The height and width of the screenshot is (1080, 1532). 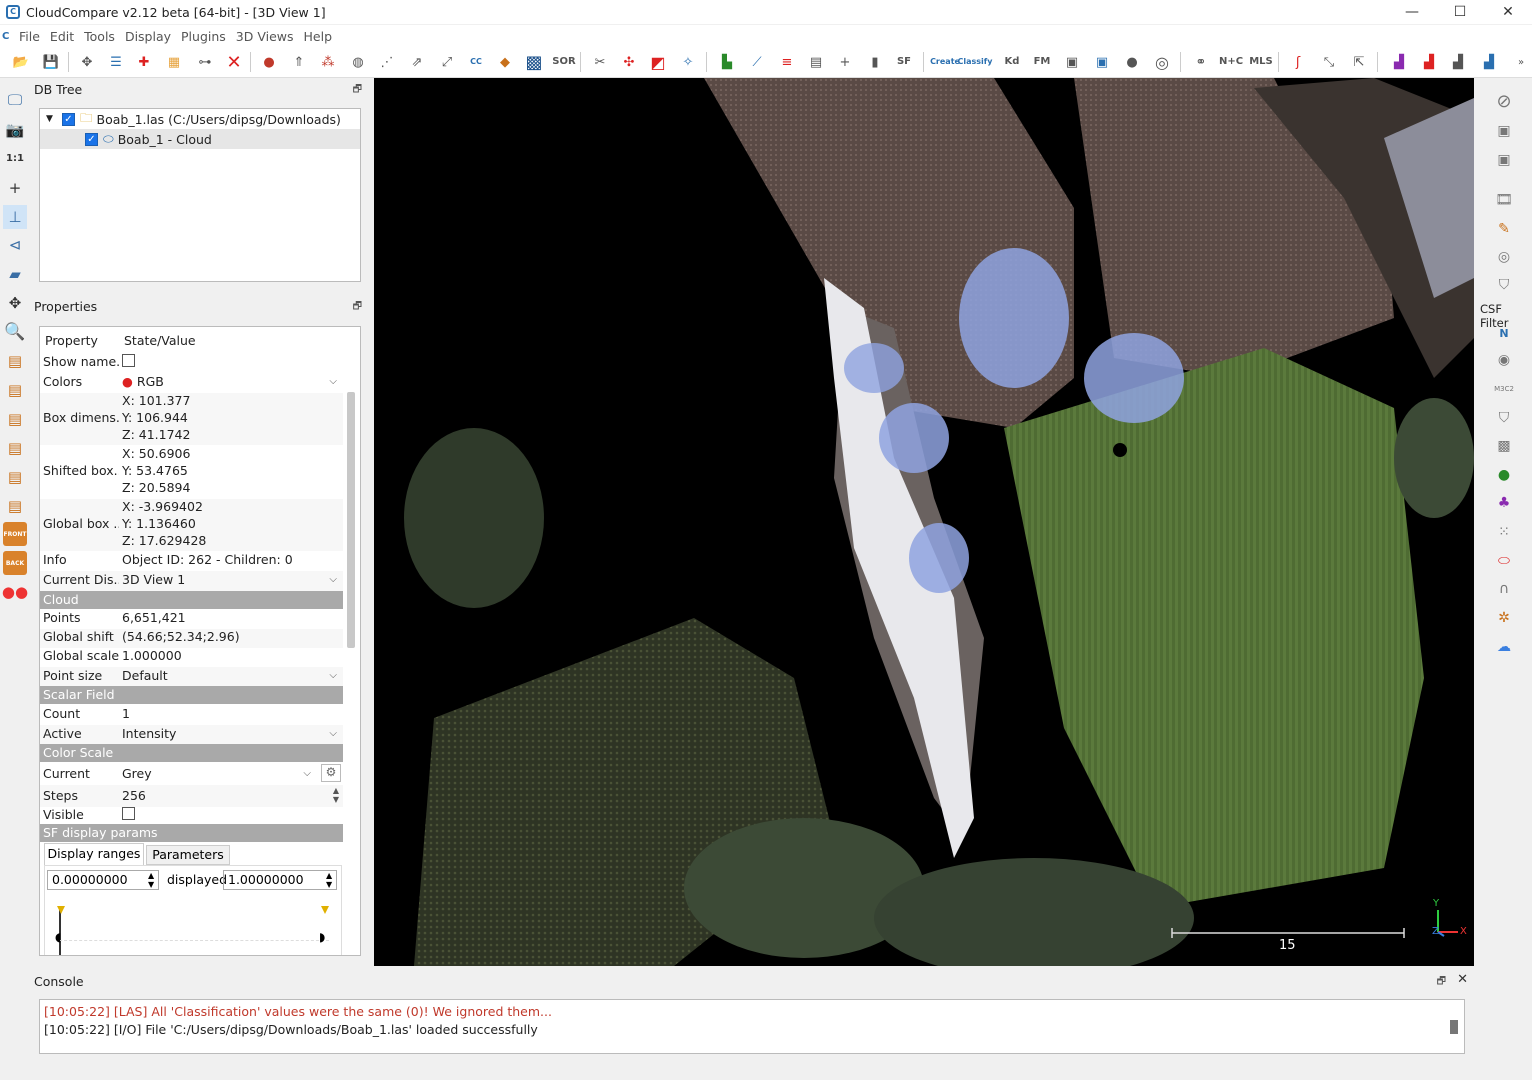 What do you see at coordinates (1508, 12) in the screenshot?
I see `close-window-button: ✕` at bounding box center [1508, 12].